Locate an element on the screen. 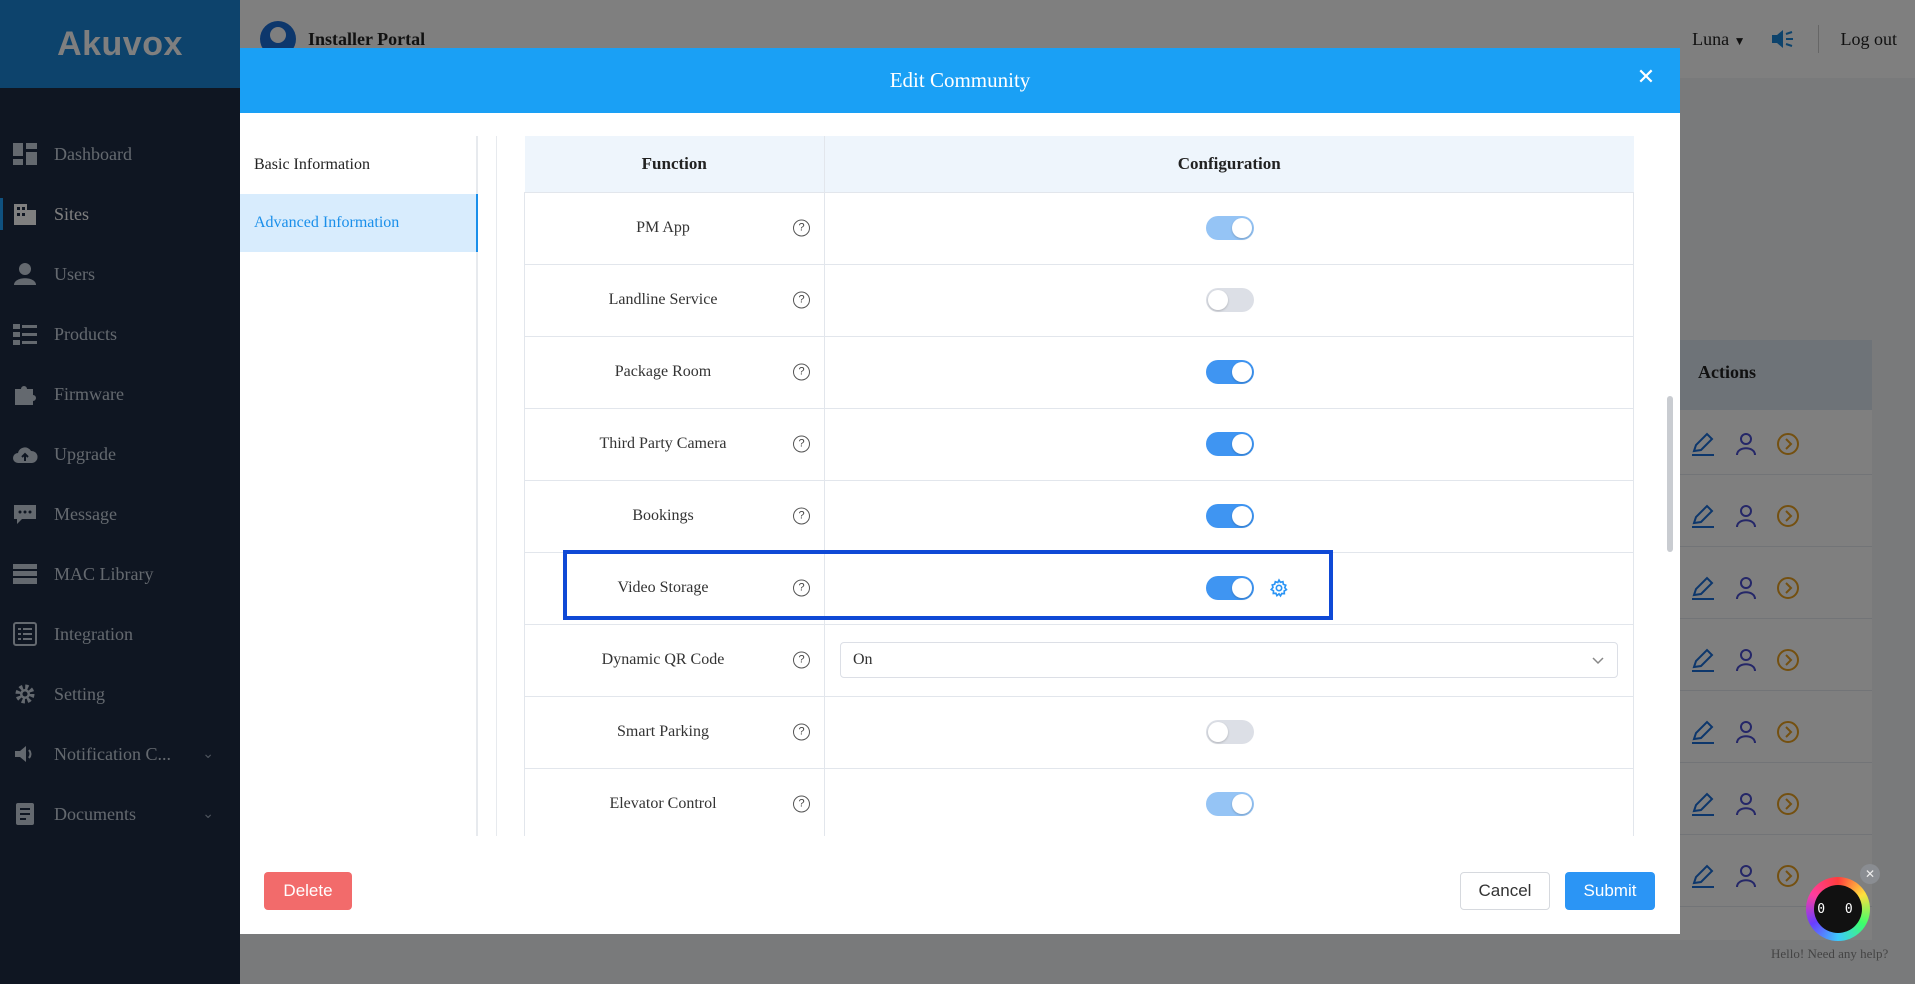 This screenshot has width=1915, height=984. function-cell: Landline Service? is located at coordinates (674, 300).